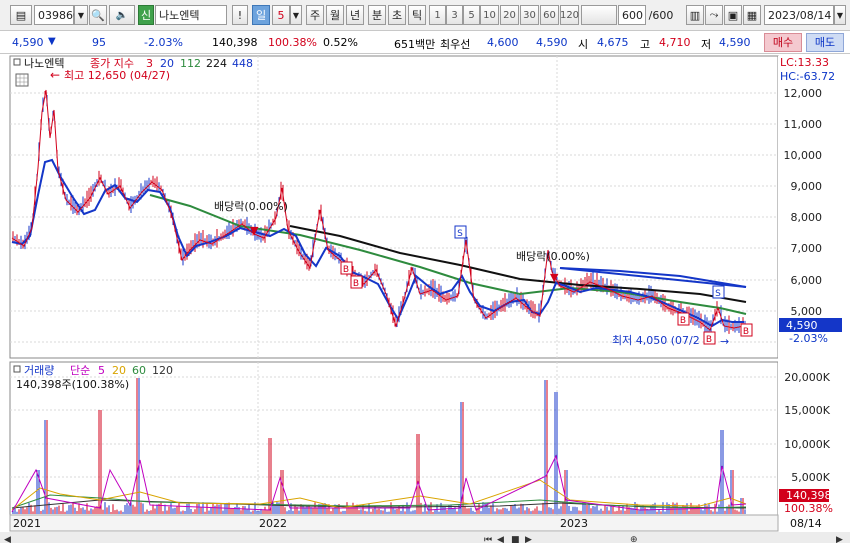 This screenshot has width=850, height=546. I want to click on scroll-right-icon: ▶, so click(839, 540).